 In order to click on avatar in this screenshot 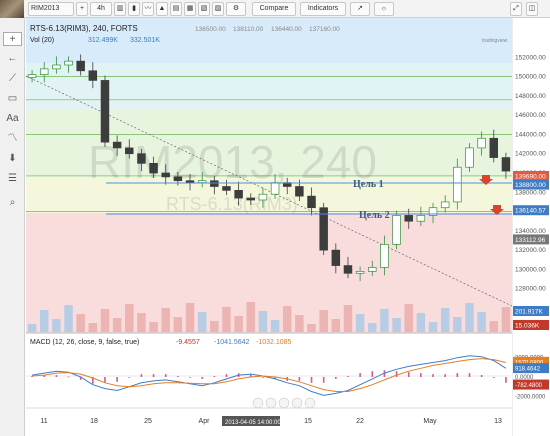, I will do `click(12, 9)`.